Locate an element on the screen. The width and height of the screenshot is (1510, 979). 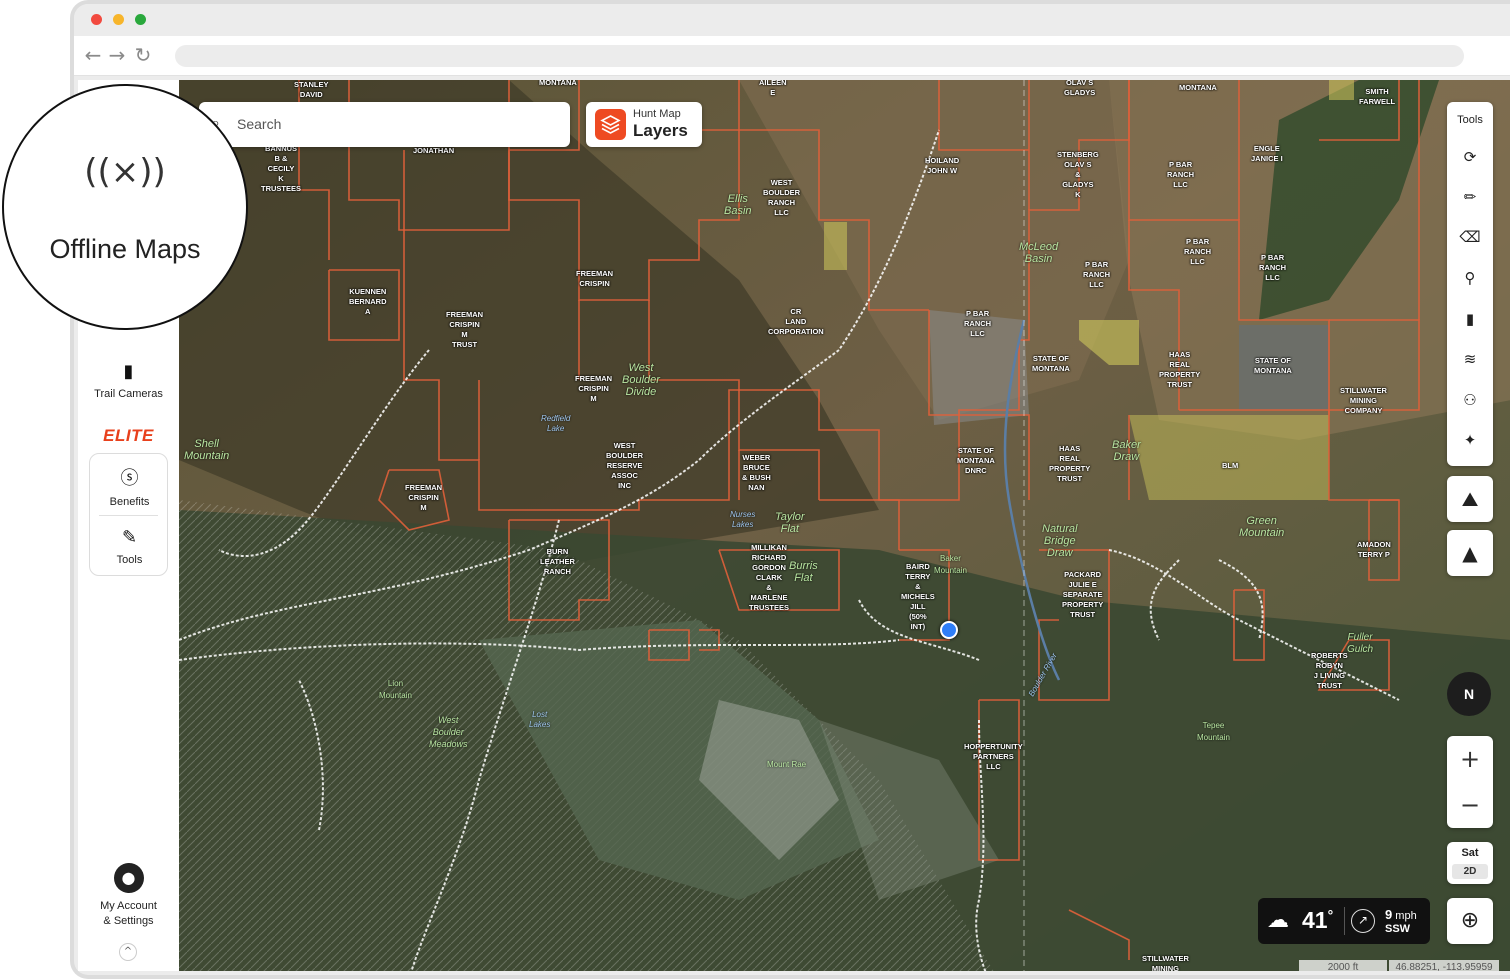
sidebar-item-label: Trail Cameras is located at coordinates (128, 394).